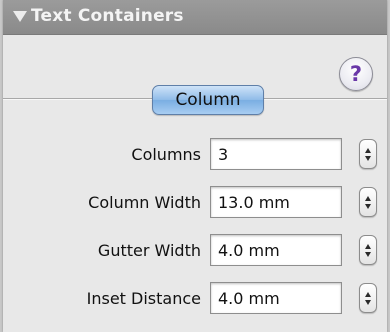 The width and height of the screenshot is (390, 332). What do you see at coordinates (356, 74) in the screenshot?
I see `help-button: ?` at bounding box center [356, 74].